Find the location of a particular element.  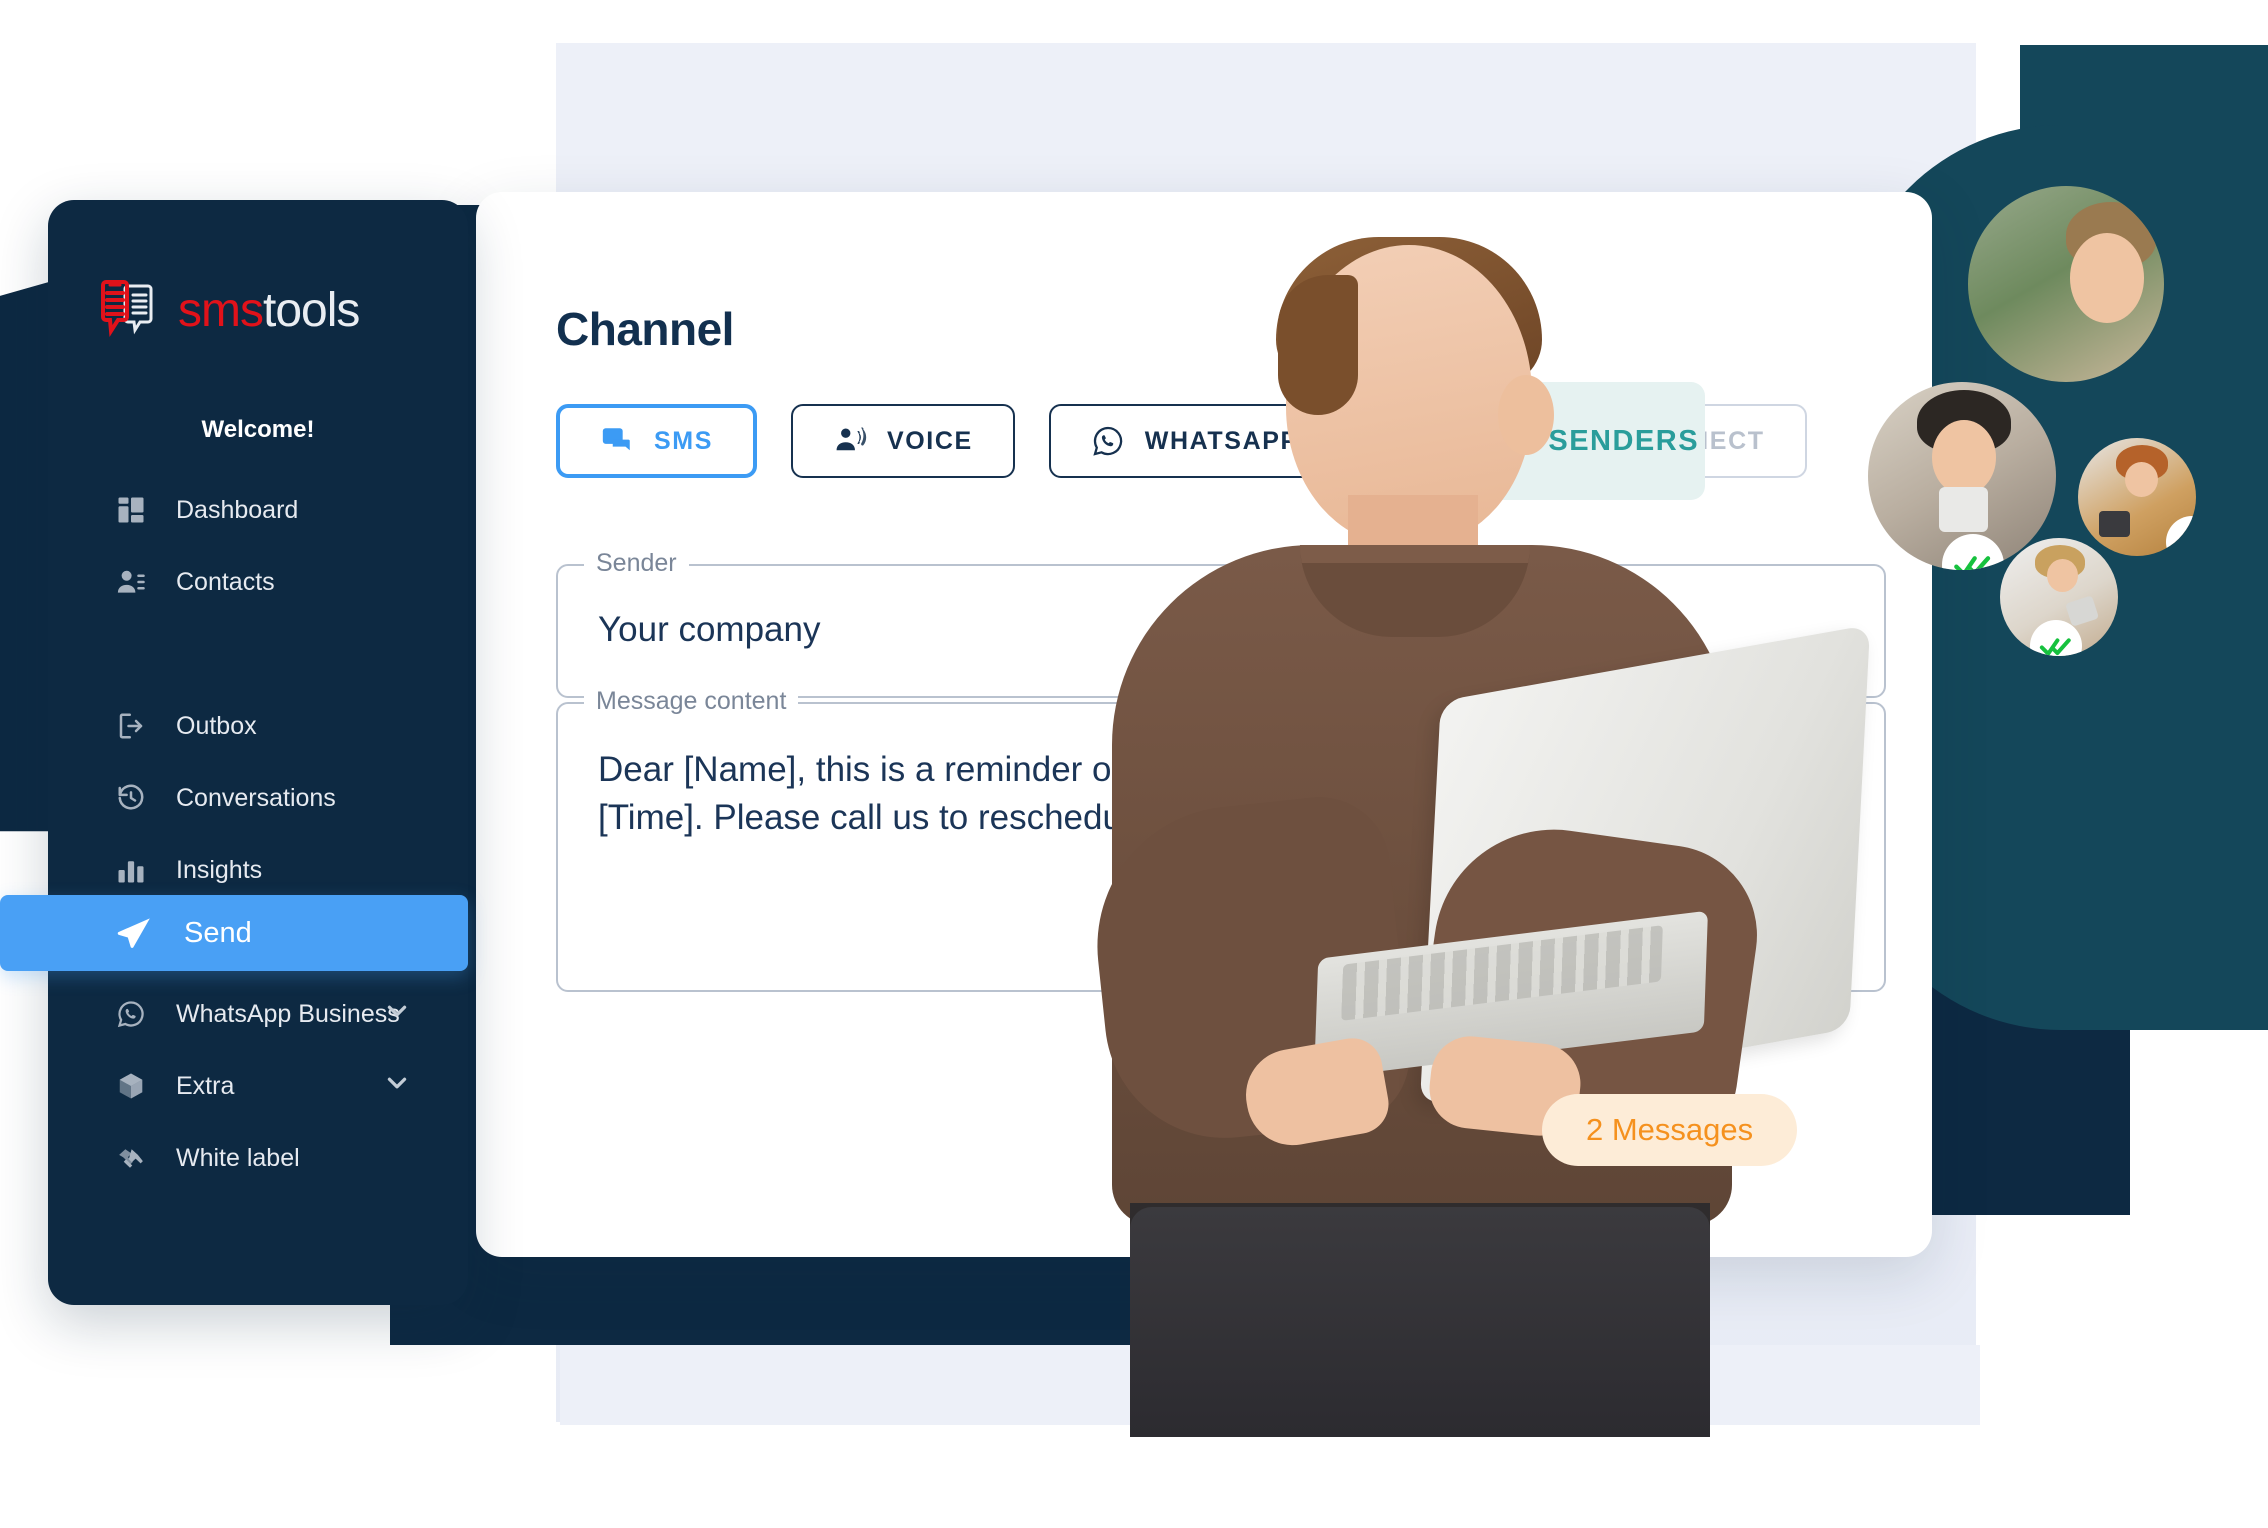

brand-logo-sms: sms is located at coordinates (221, 310).